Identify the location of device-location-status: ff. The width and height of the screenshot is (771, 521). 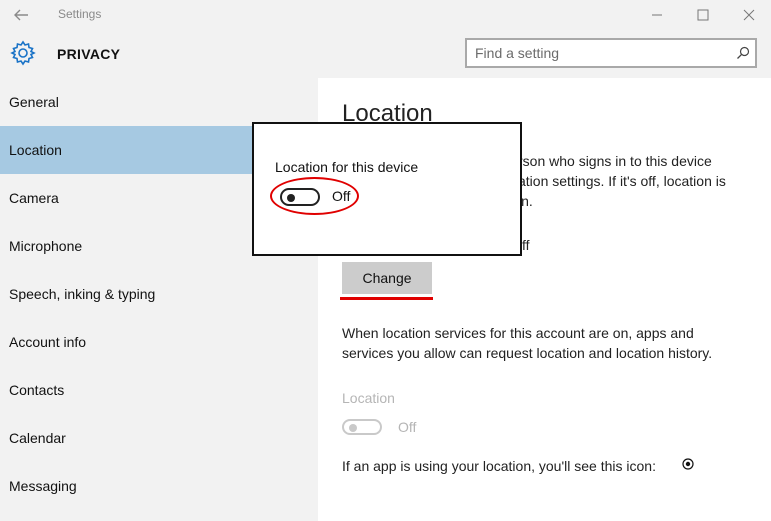
(526, 245).